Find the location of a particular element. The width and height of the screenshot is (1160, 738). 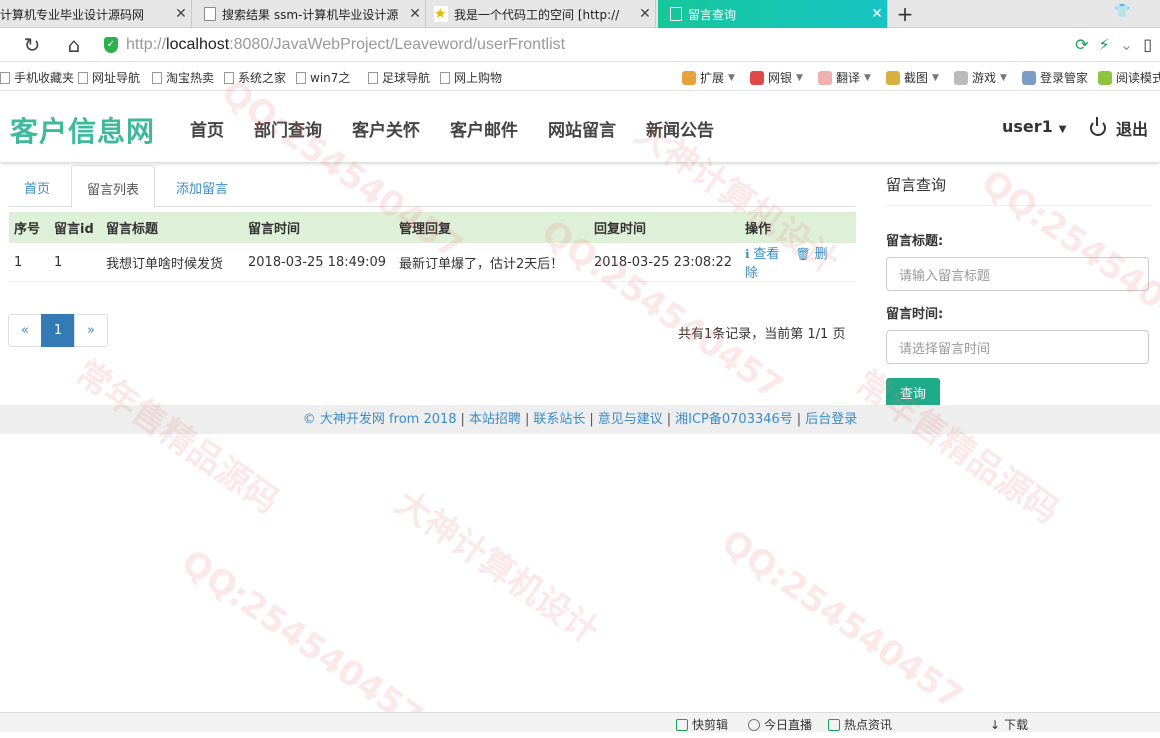

shirt-icon: 👕 is located at coordinates (1122, 11).